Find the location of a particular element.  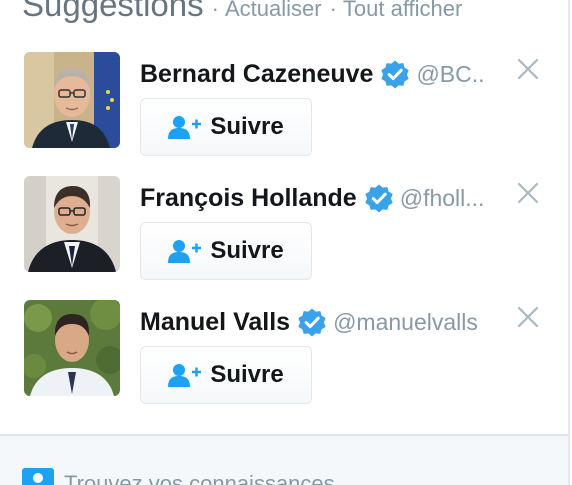

user-name: Manuel Valls is located at coordinates (215, 322).